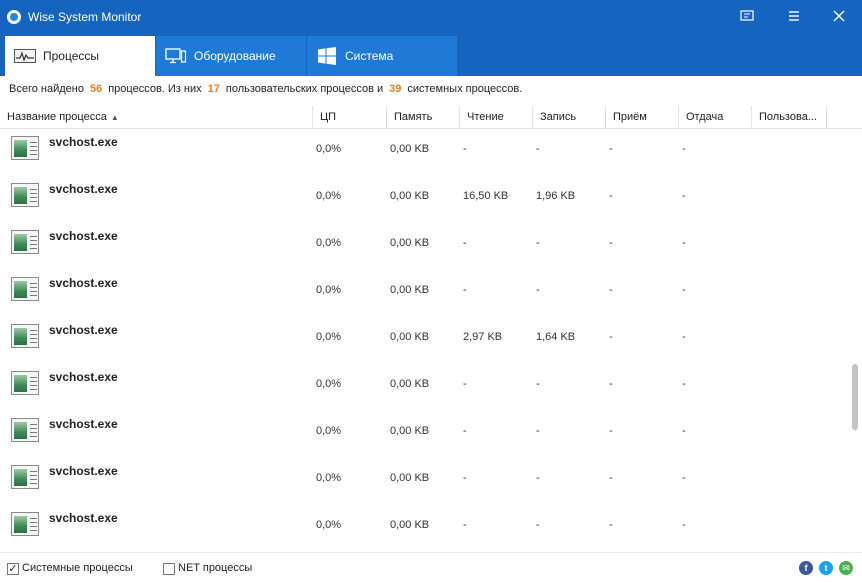  What do you see at coordinates (431, 567) in the screenshot?
I see `footer-bar: ✓ Системные процессы NET процессы f t ✉` at bounding box center [431, 567].